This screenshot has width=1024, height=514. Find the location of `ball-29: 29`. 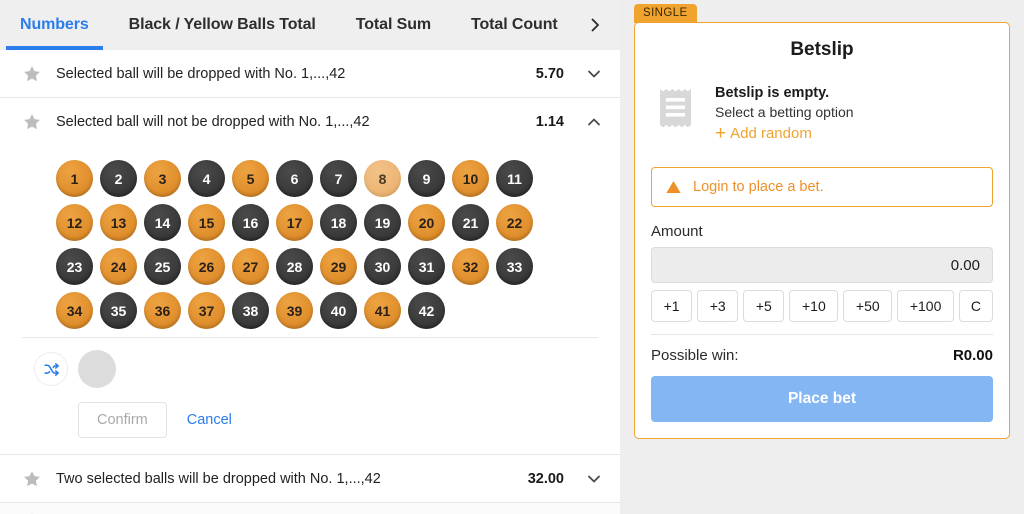

ball-29: 29 is located at coordinates (338, 266).